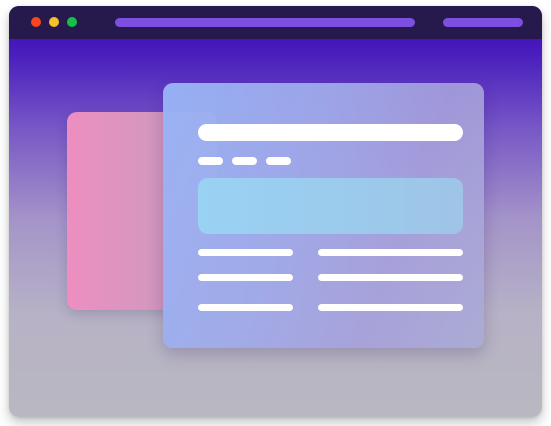 Image resolution: width=551 pixels, height=426 pixels. Describe the element at coordinates (72, 22) in the screenshot. I see `maximize-window-dot-icon` at that location.